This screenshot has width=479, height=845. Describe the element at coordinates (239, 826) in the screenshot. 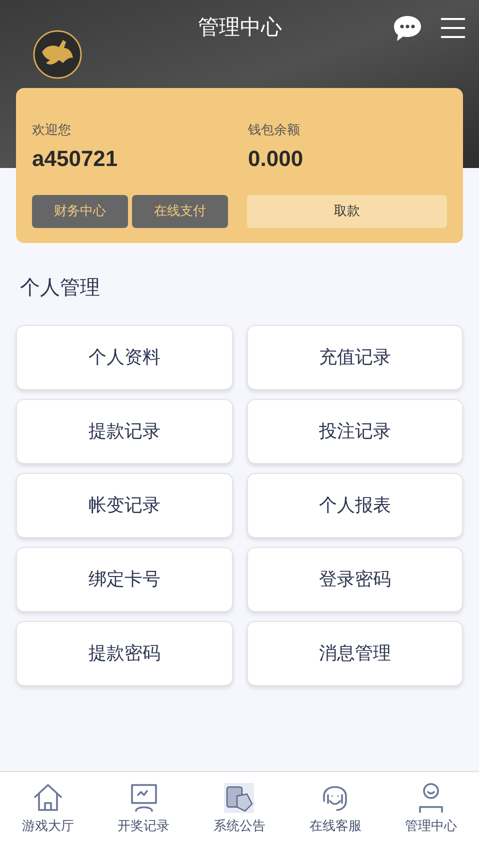

I see `nav-label: 系统公告` at that location.